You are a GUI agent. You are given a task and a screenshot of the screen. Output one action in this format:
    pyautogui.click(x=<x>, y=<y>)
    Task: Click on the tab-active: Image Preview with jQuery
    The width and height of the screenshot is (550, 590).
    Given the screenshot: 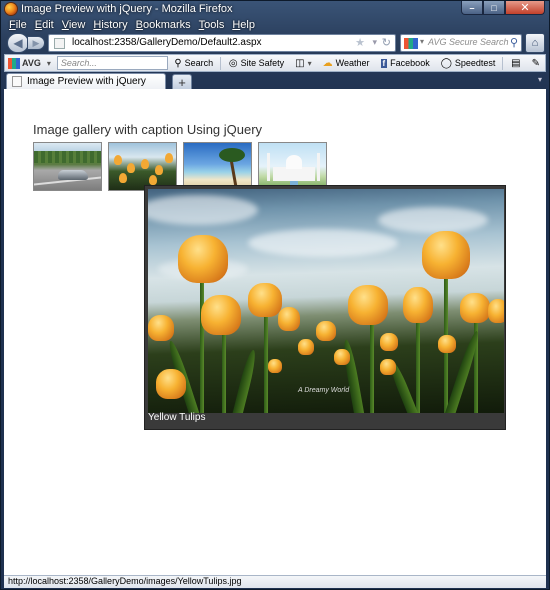 What is the action you would take?
    pyautogui.click(x=86, y=81)
    